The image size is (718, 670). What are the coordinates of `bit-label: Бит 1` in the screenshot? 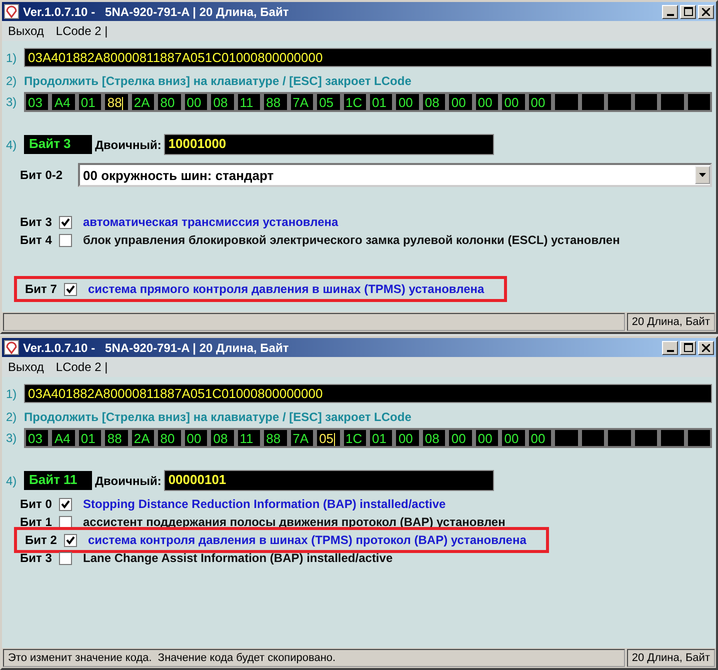 It's located at (36, 522).